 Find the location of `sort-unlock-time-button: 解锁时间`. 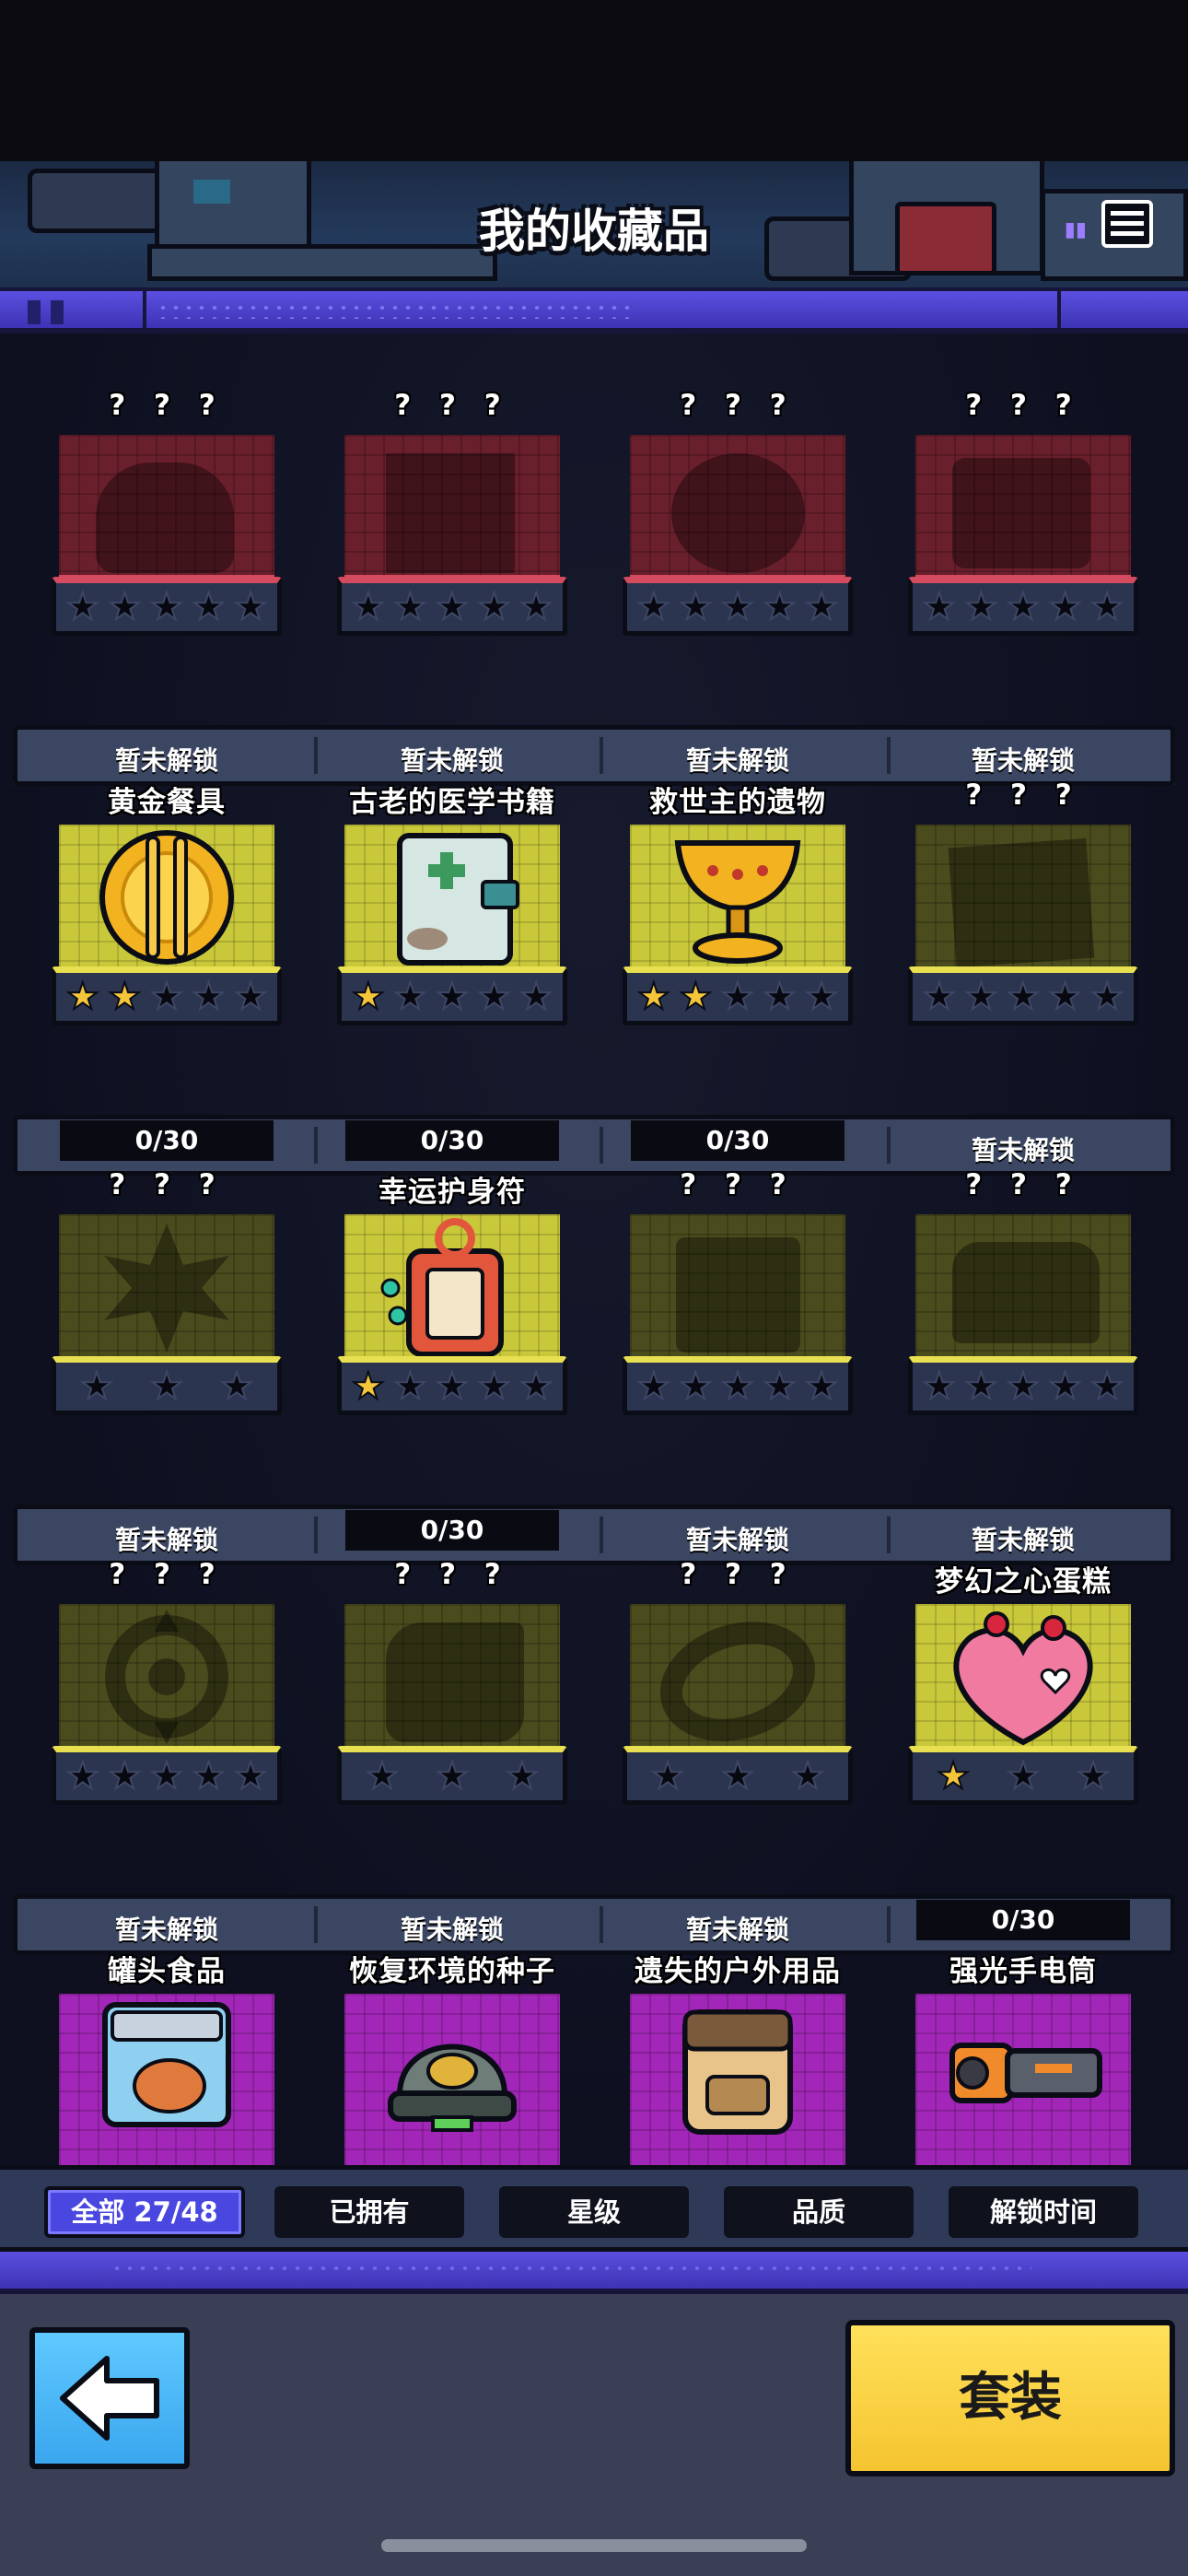

sort-unlock-time-button: 解锁时间 is located at coordinates (1043, 2212).